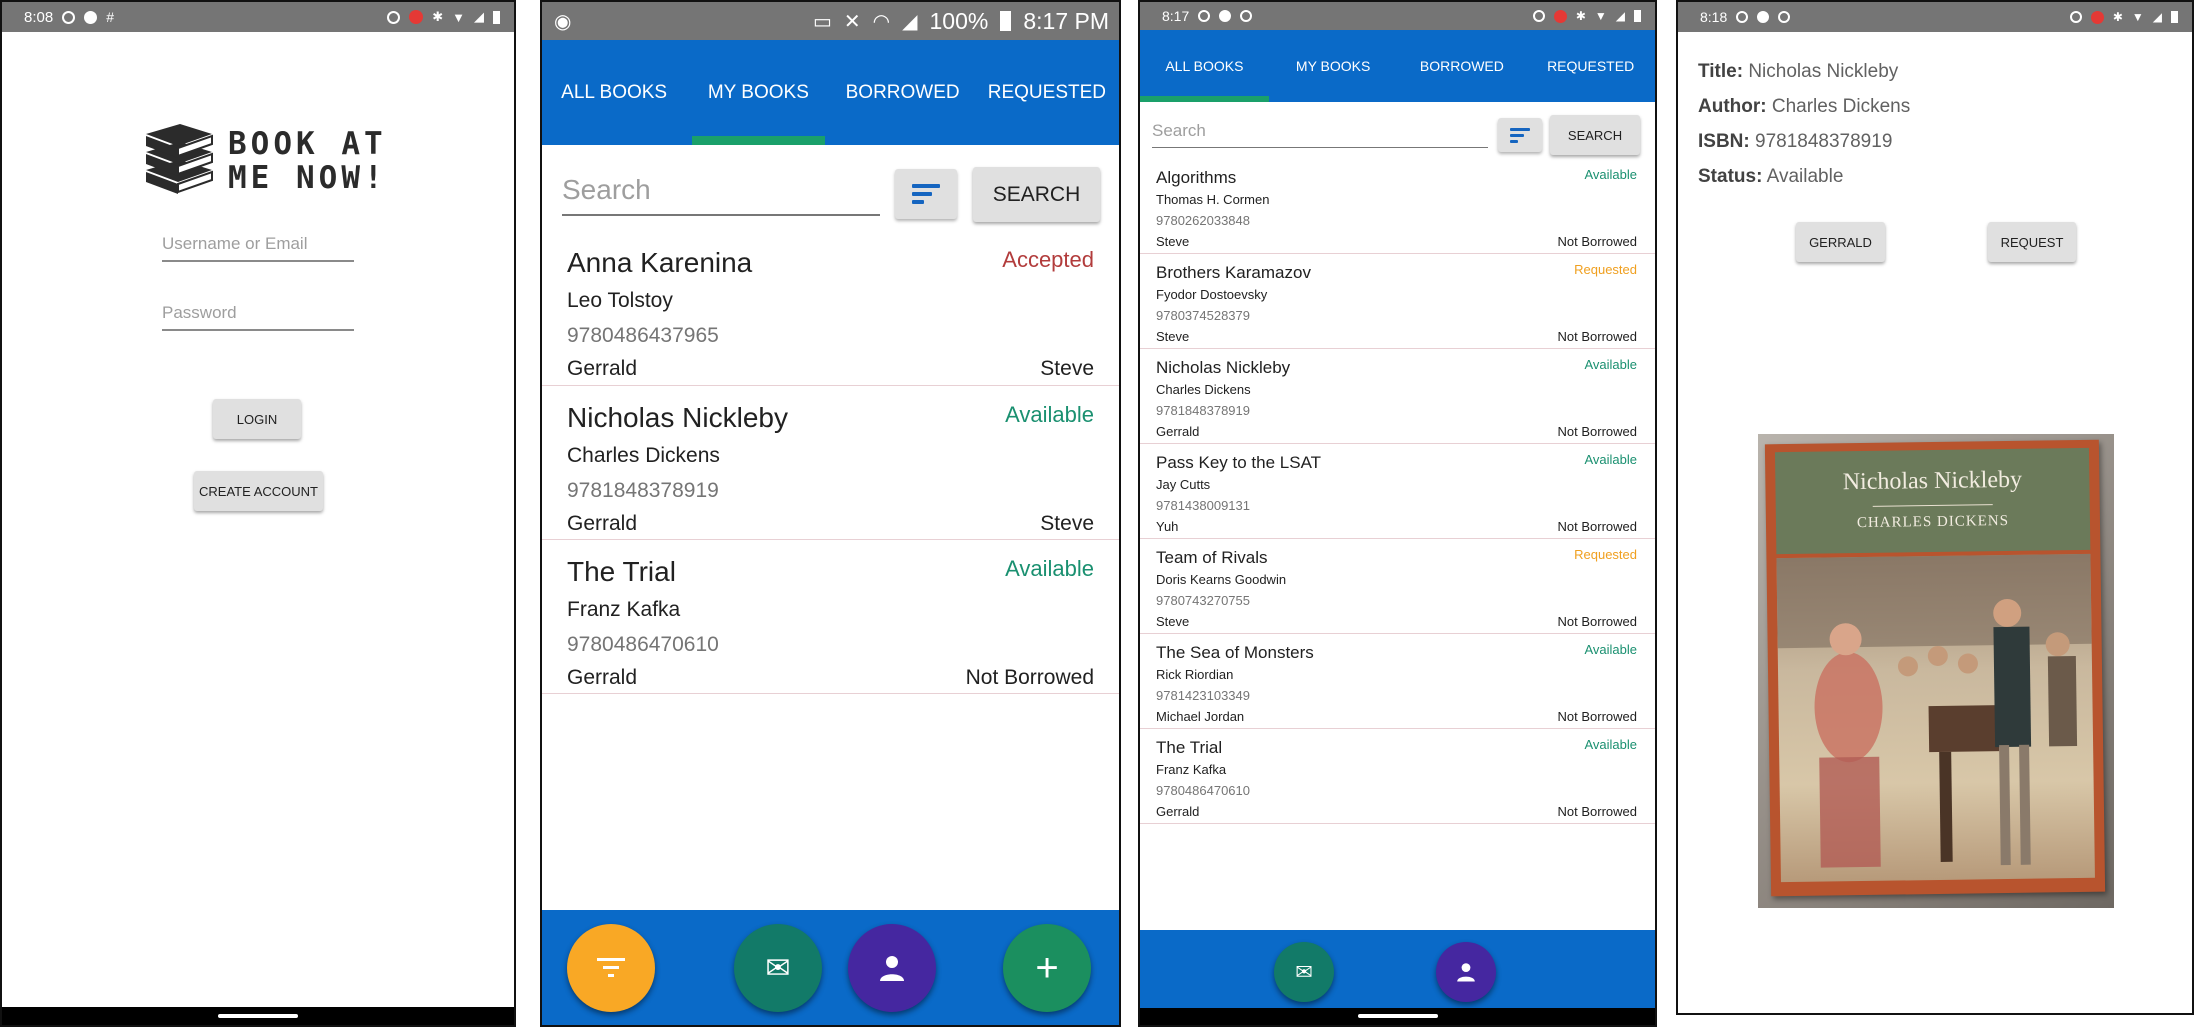 This screenshot has height=1027, width=2194. What do you see at coordinates (1804, 141) in the screenshot?
I see `isbn-row: ISBN: 9781848378919` at bounding box center [1804, 141].